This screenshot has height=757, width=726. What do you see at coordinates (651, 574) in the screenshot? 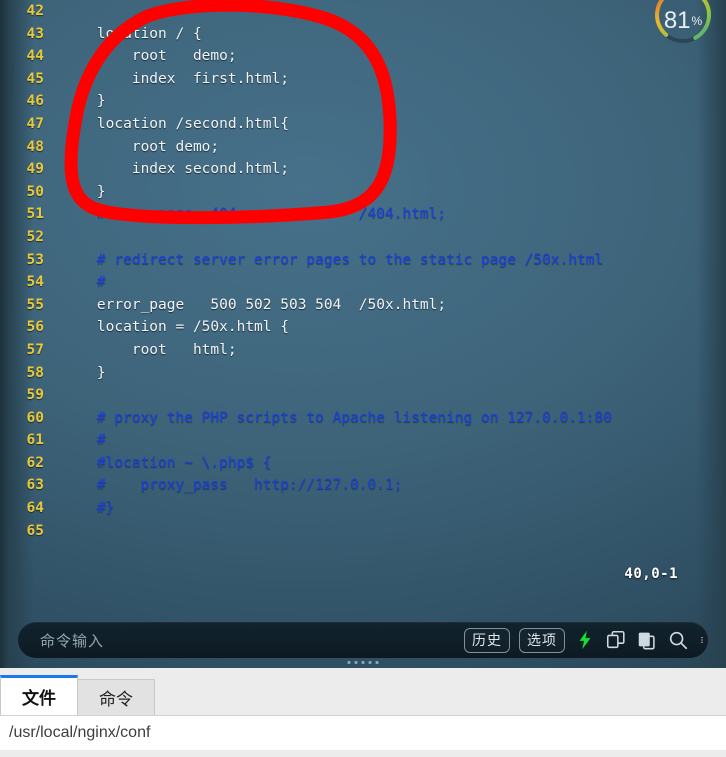
I see `cursor-position-indicator: 40,0-1` at bounding box center [651, 574].